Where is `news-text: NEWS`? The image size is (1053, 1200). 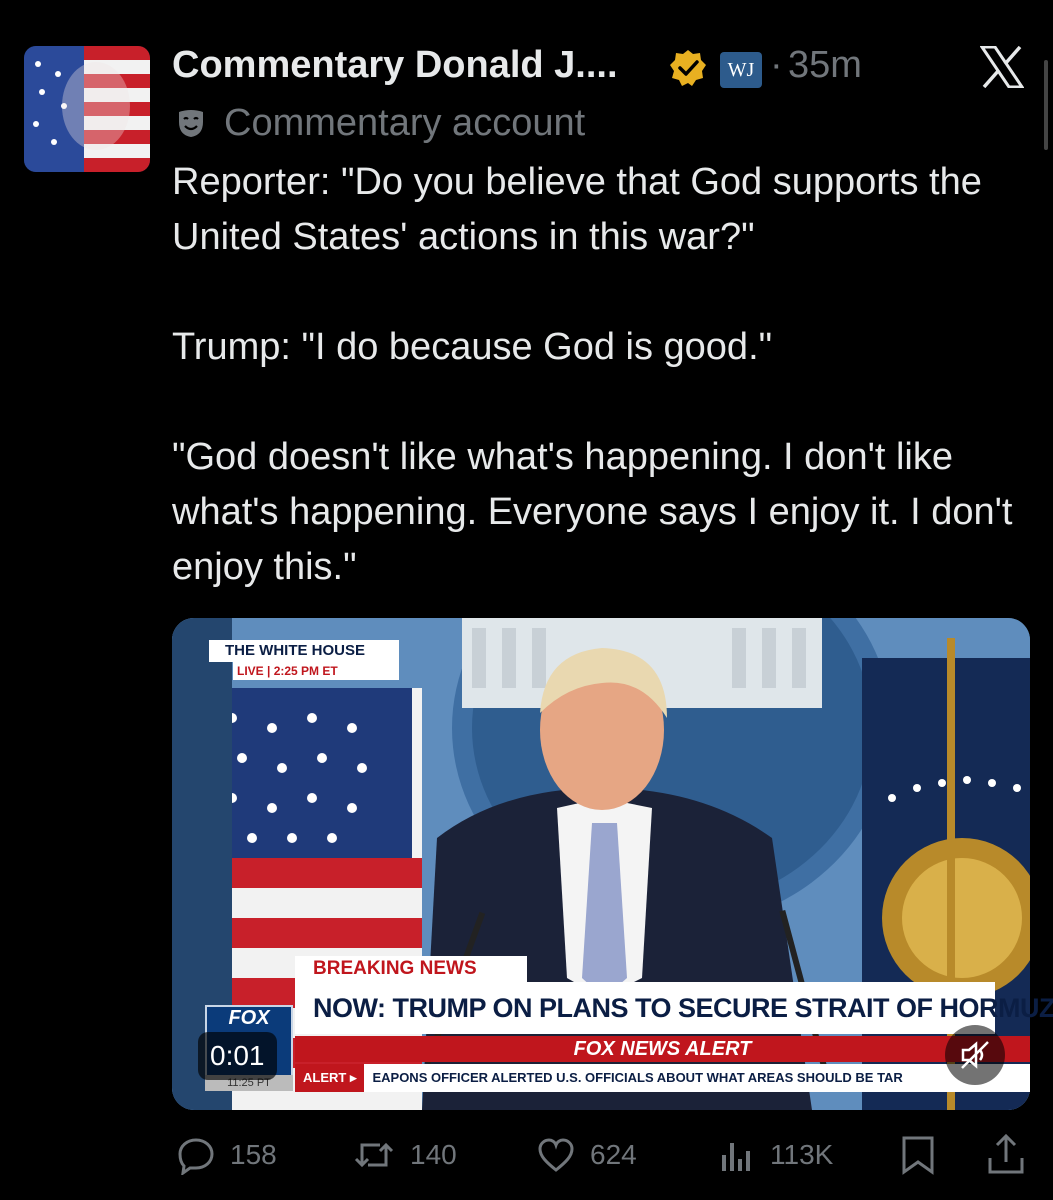
news-text: NEWS is located at coordinates (448, 968).